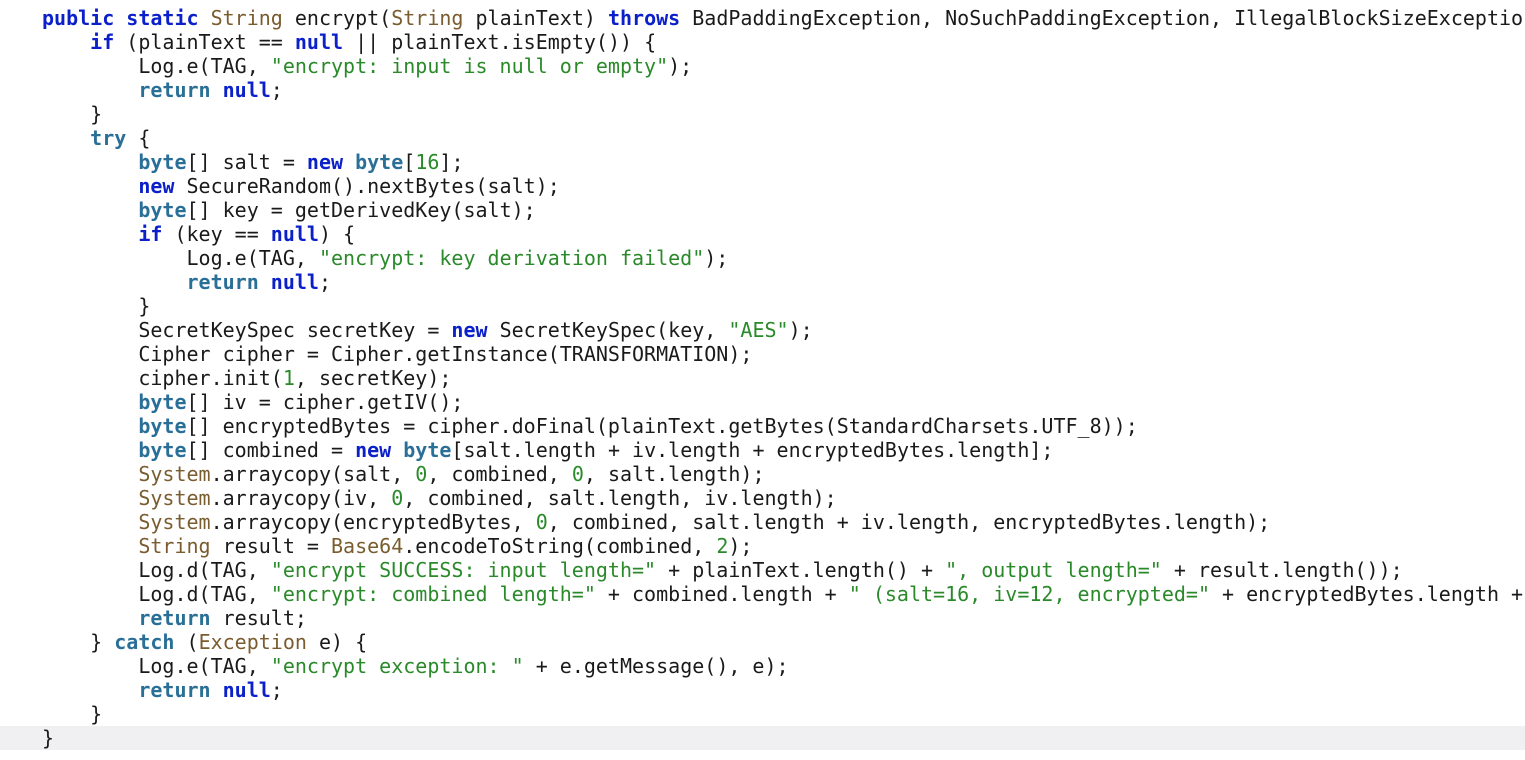 The width and height of the screenshot is (1525, 760). I want to click on code-token: result;, so click(258, 618).